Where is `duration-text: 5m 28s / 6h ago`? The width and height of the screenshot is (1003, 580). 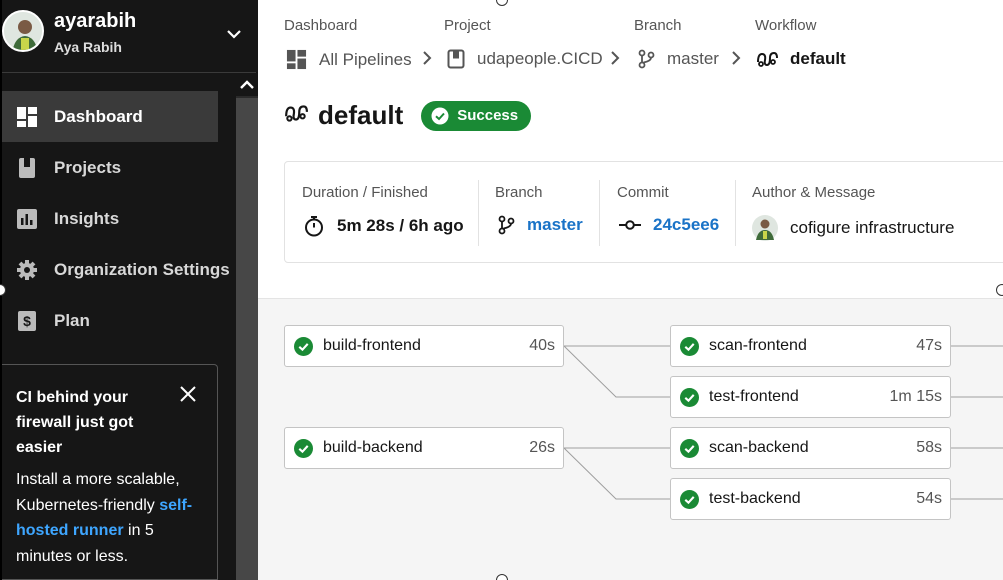 duration-text: 5m 28s / 6h ago is located at coordinates (400, 225).